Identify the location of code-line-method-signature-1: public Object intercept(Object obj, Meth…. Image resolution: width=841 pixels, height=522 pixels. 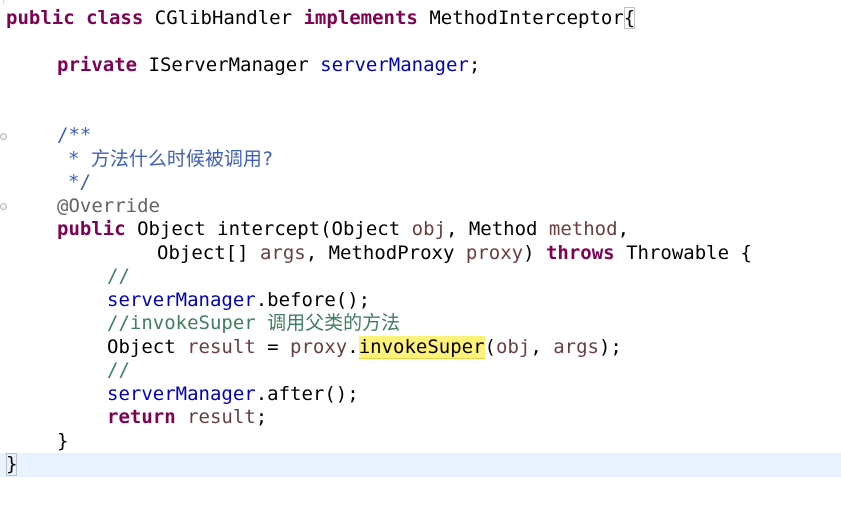
(420, 229).